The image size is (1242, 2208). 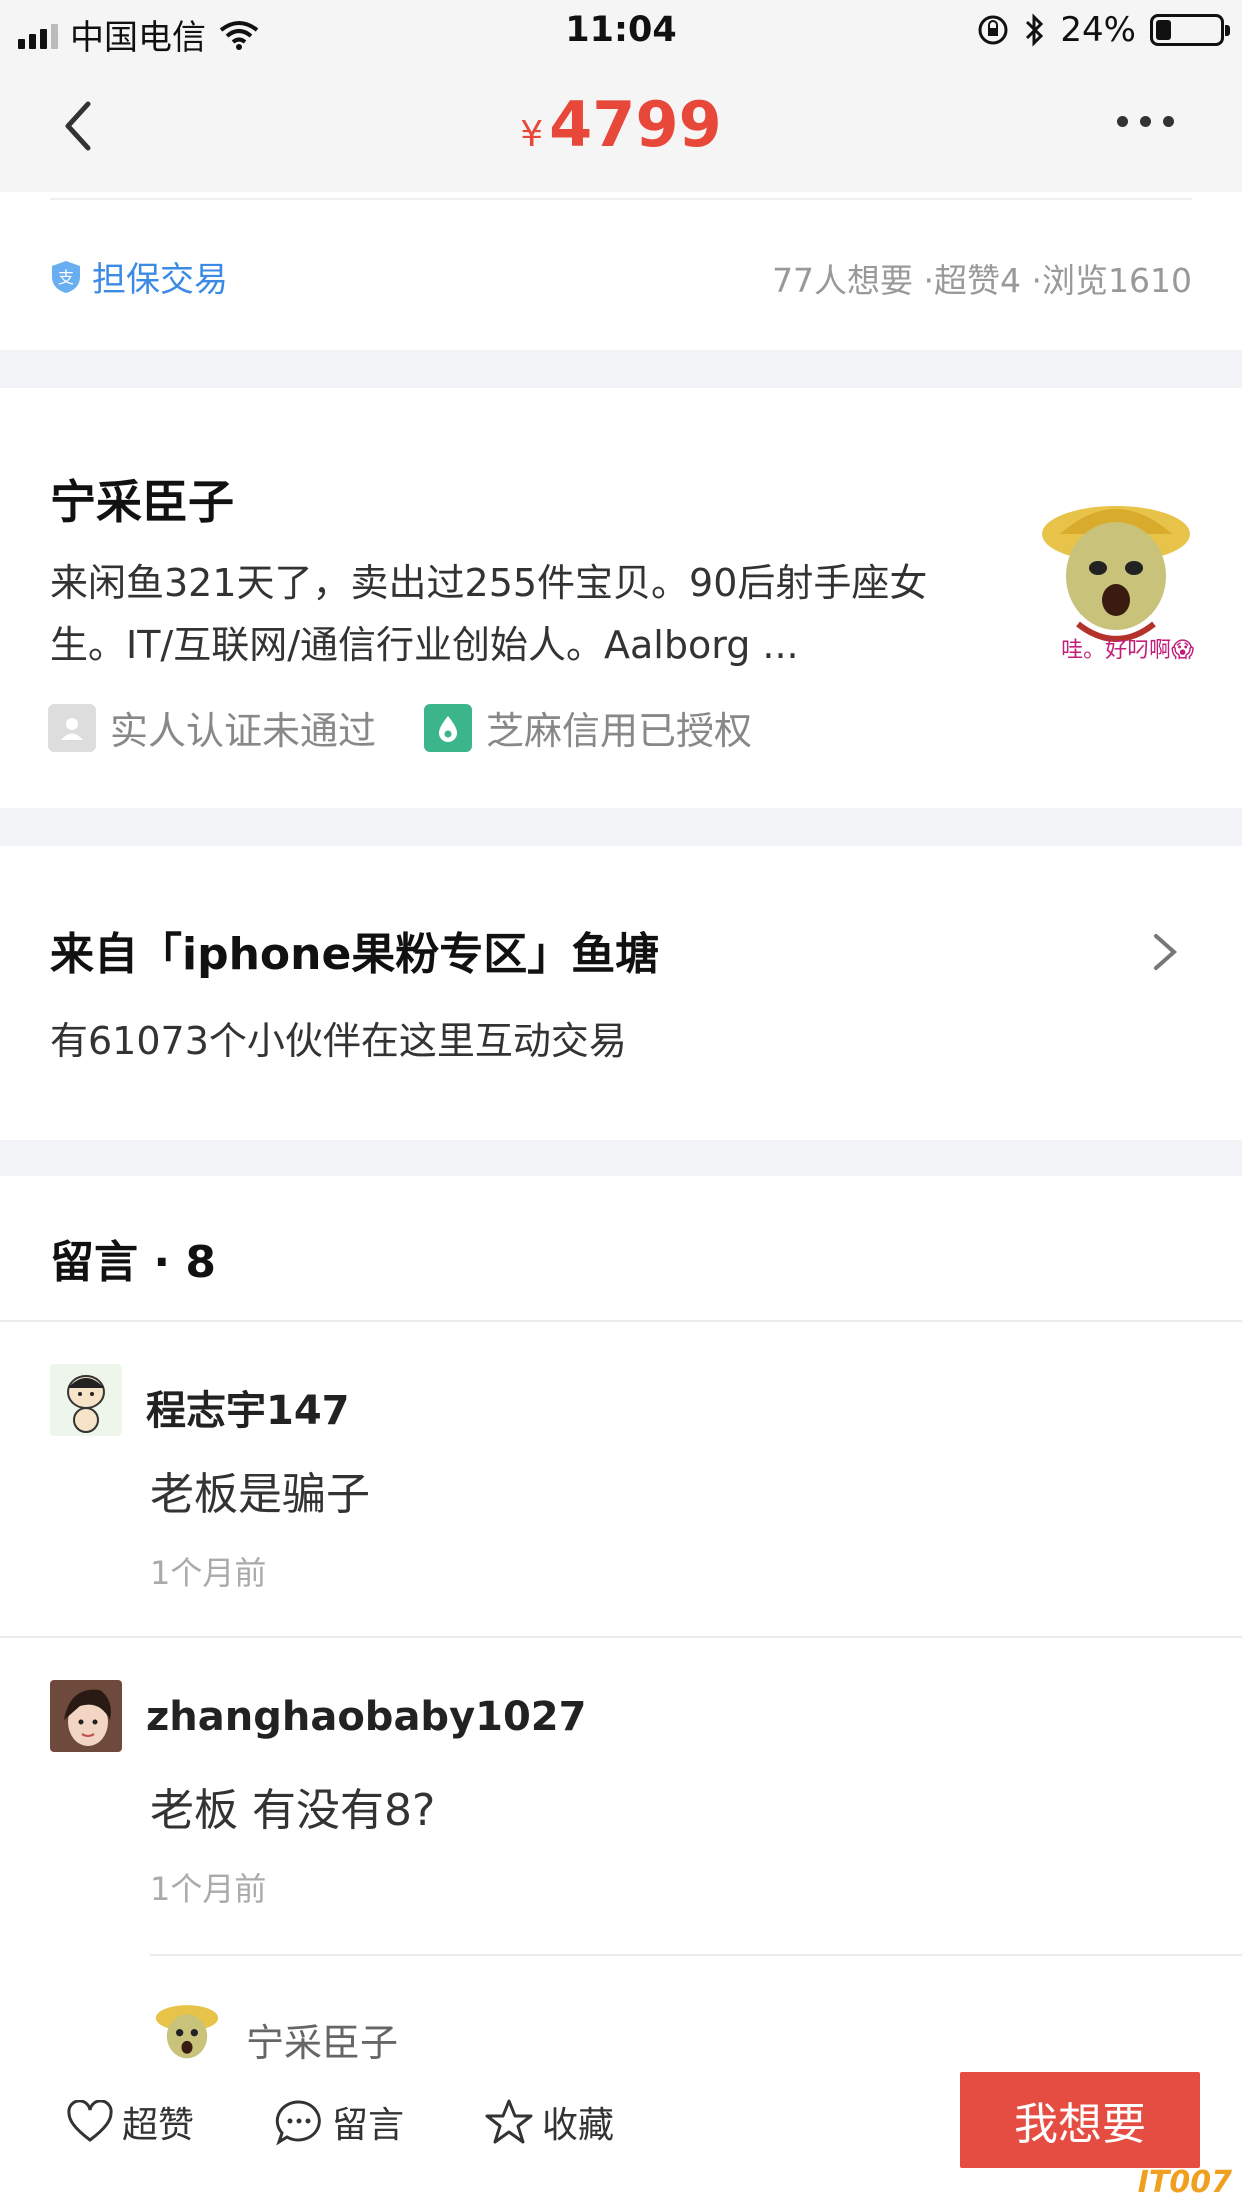 I want to click on reply-user: 宁采臣子, so click(x=322, y=2039).